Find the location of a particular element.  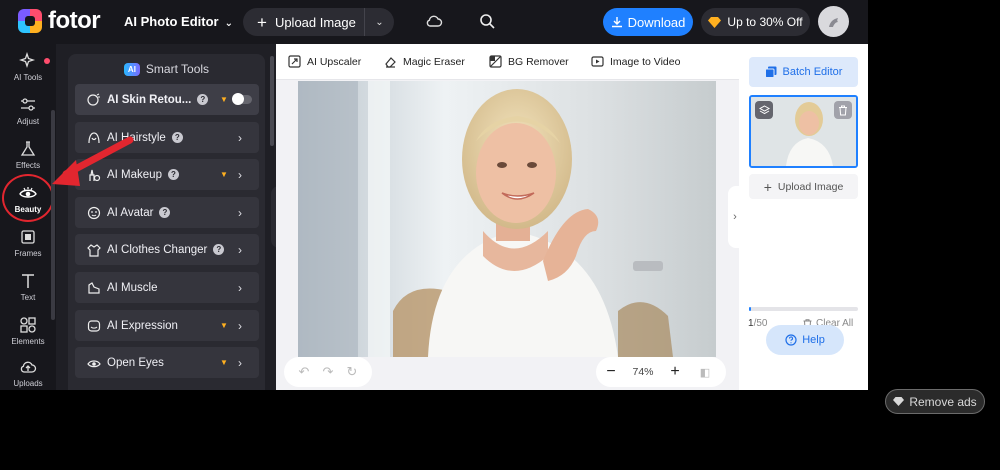

editor-title-dropdown: AI Photo Editor ⌄ is located at coordinates (178, 21).